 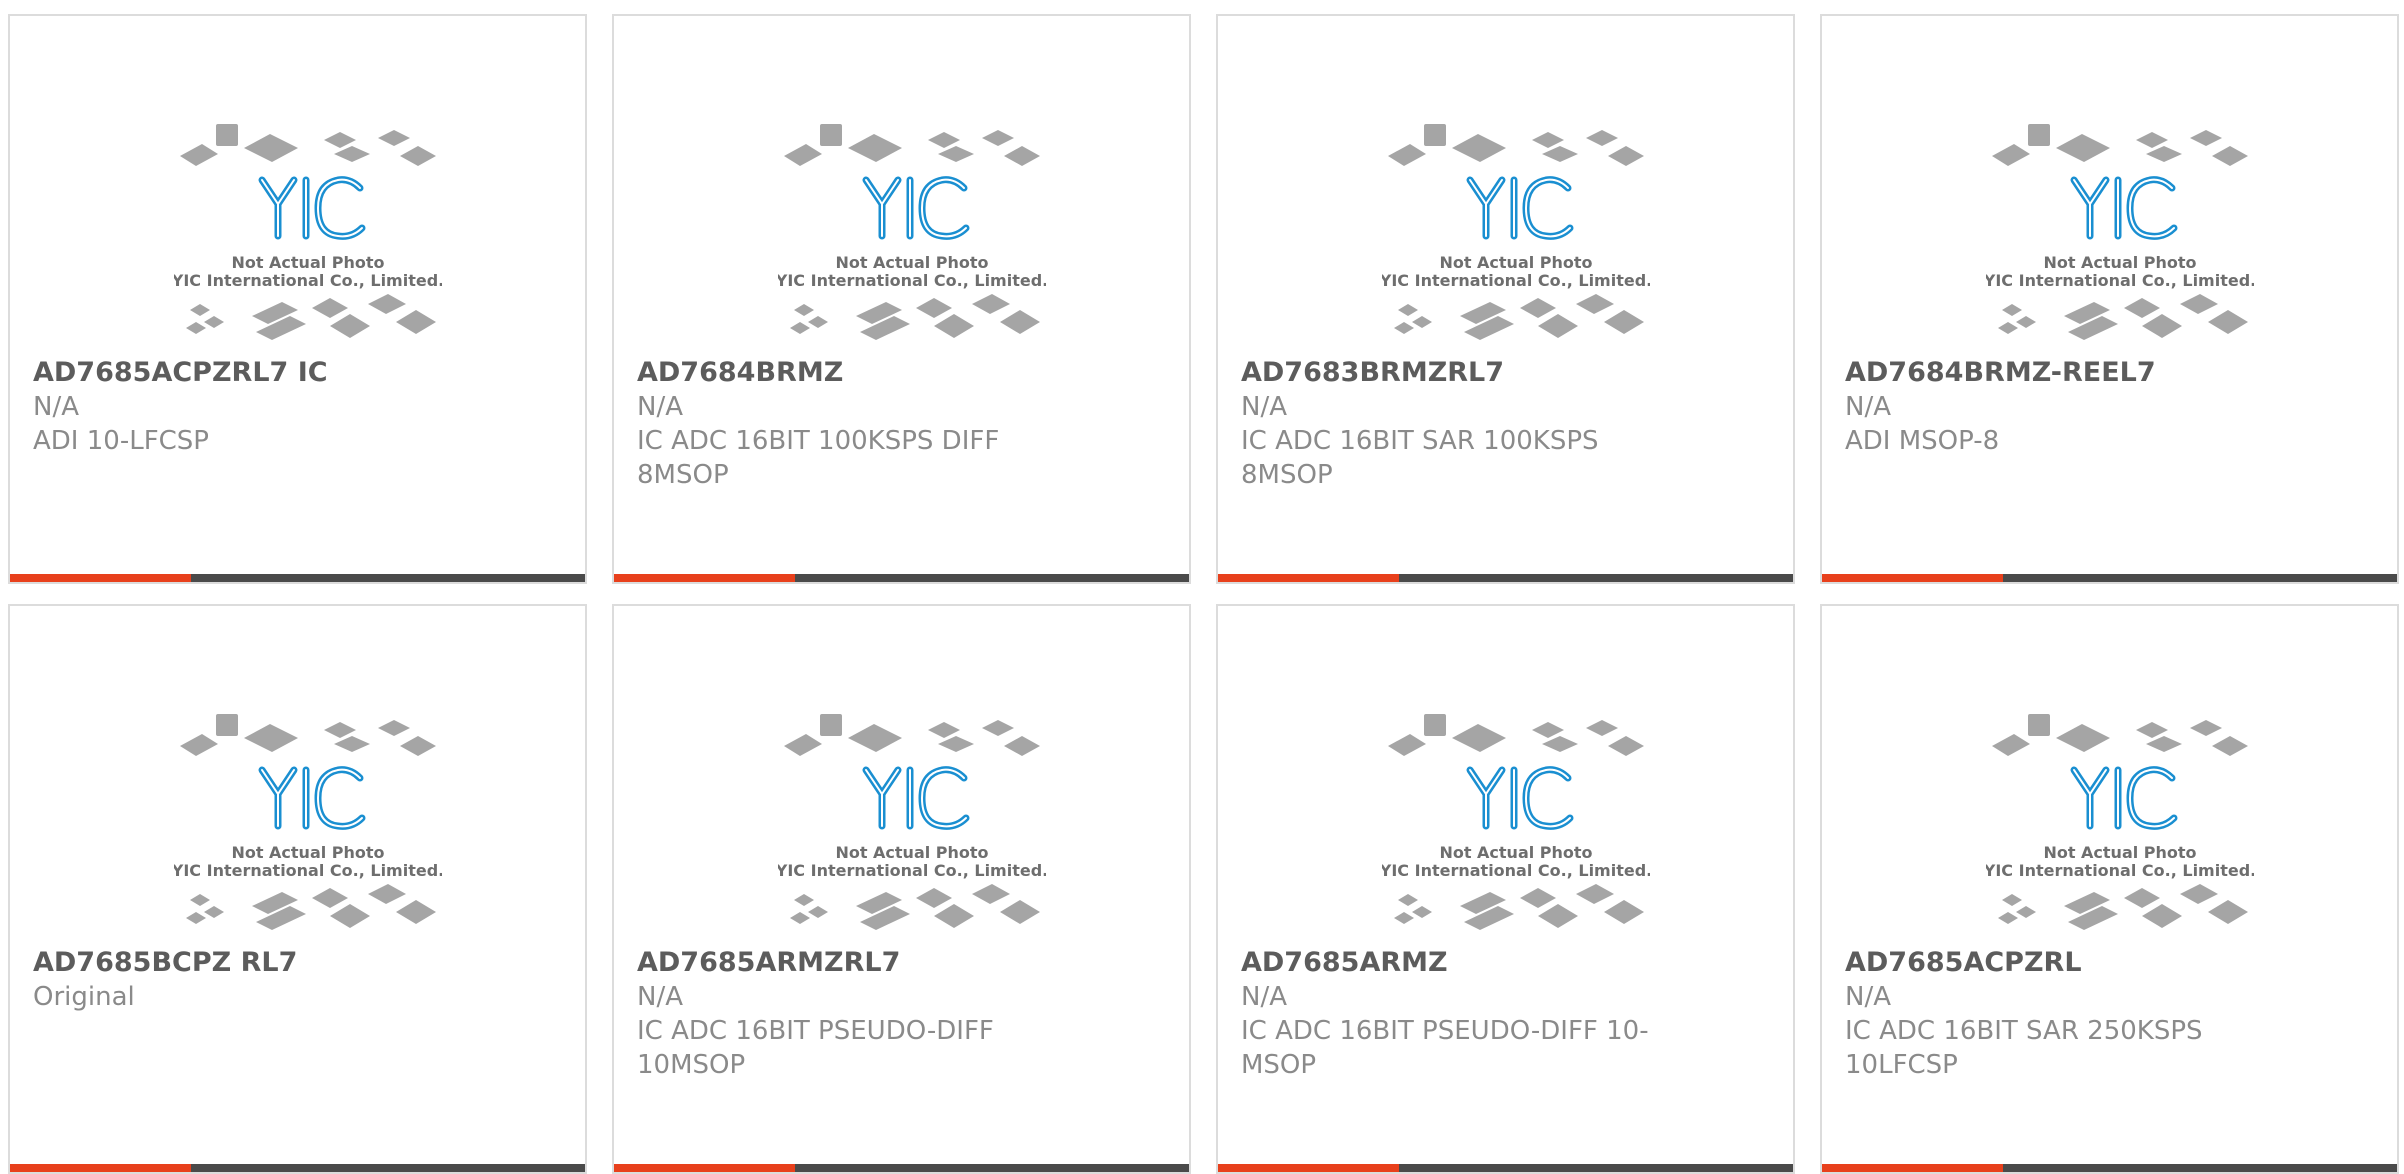 What do you see at coordinates (1501, 963) in the screenshot?
I see `part-number: AD7685ARMZ` at bounding box center [1501, 963].